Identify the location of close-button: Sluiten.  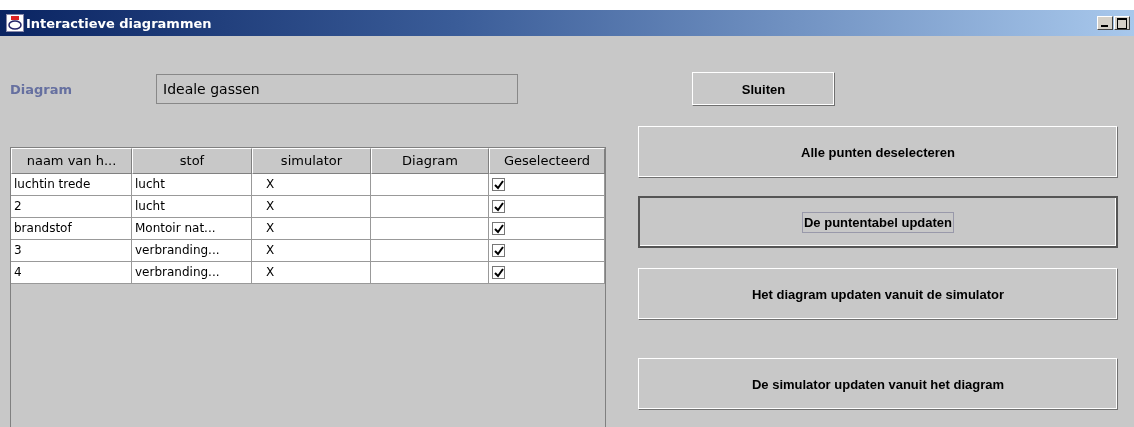
(763, 89).